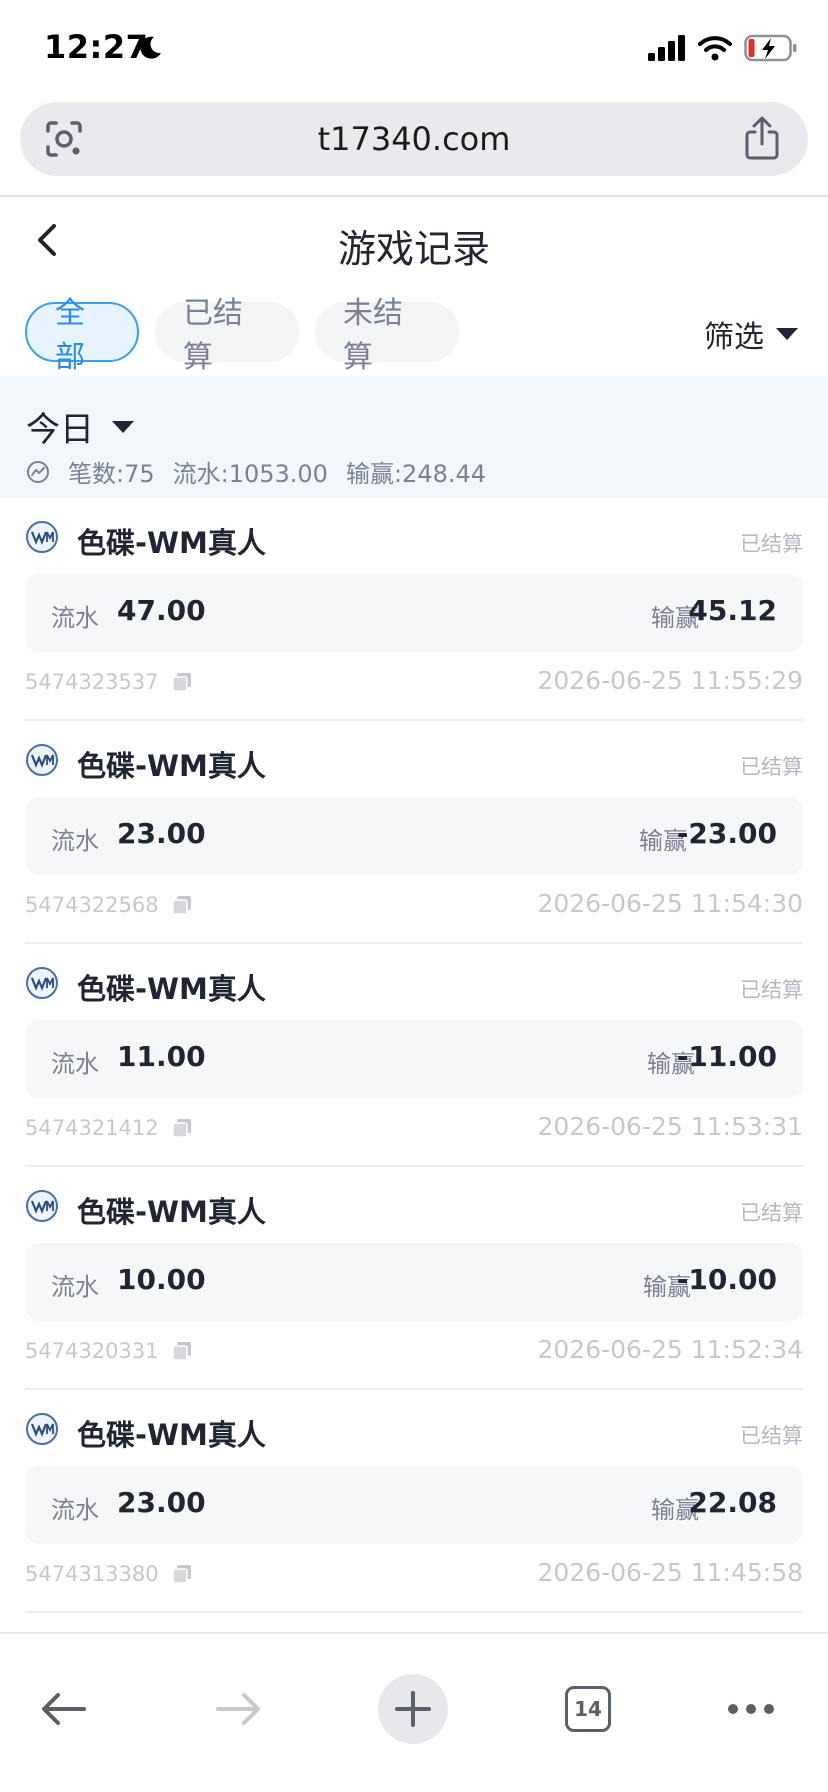 Image resolution: width=828 pixels, height=1792 pixels. What do you see at coordinates (161, 610) in the screenshot?
I see `flow-value: 47.00` at bounding box center [161, 610].